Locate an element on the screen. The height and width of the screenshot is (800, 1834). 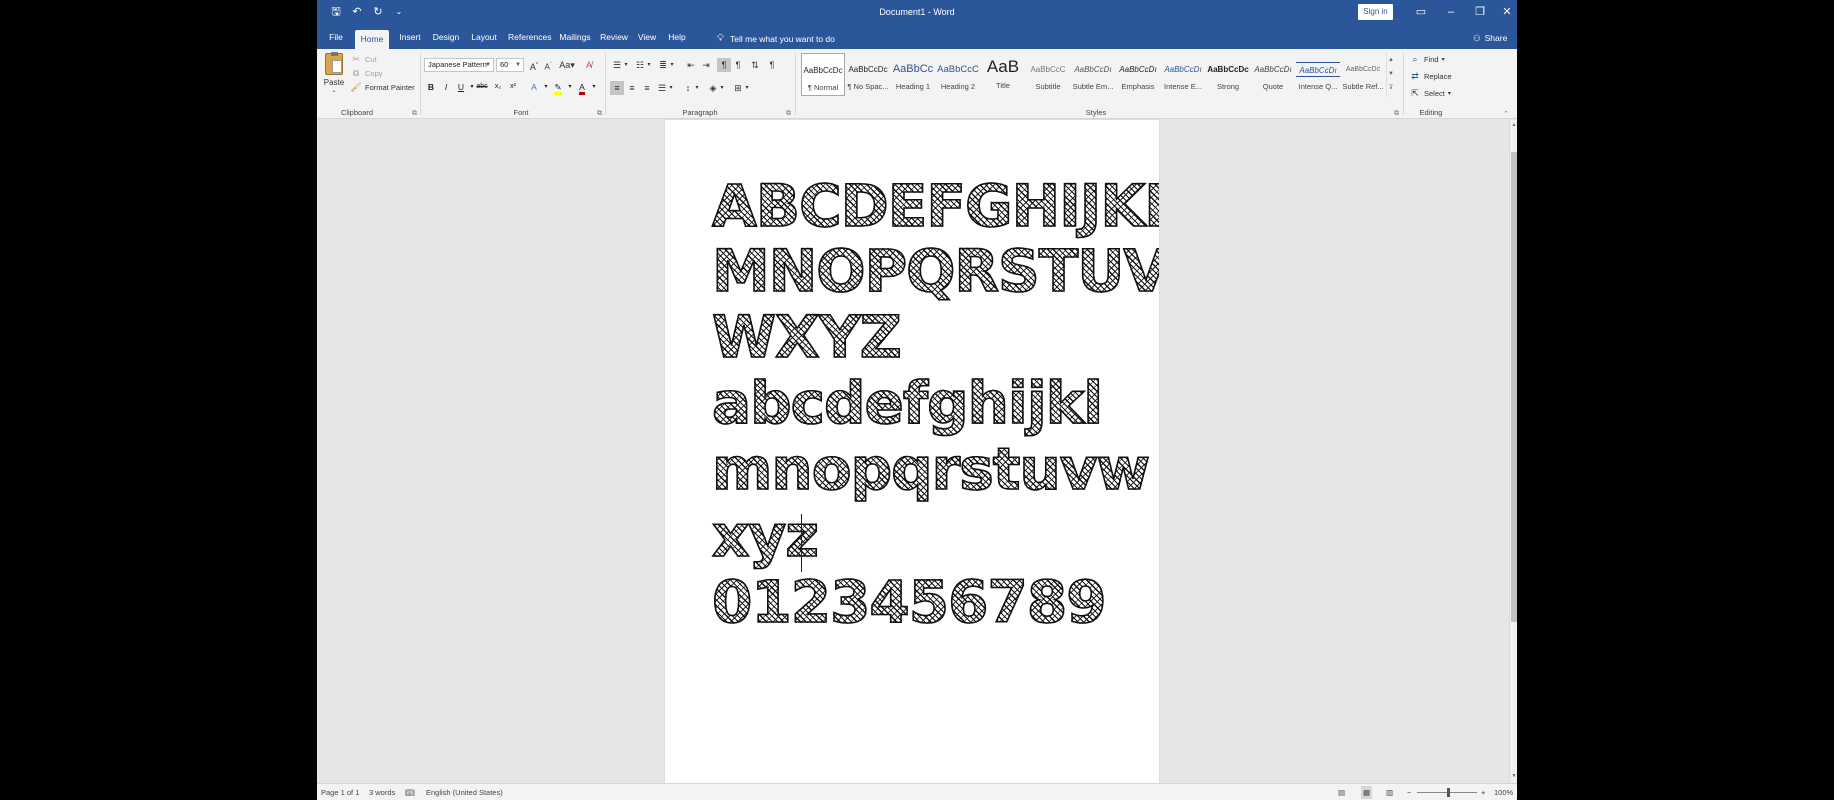
format-painter-label: Format Painter is located at coordinates (390, 87).